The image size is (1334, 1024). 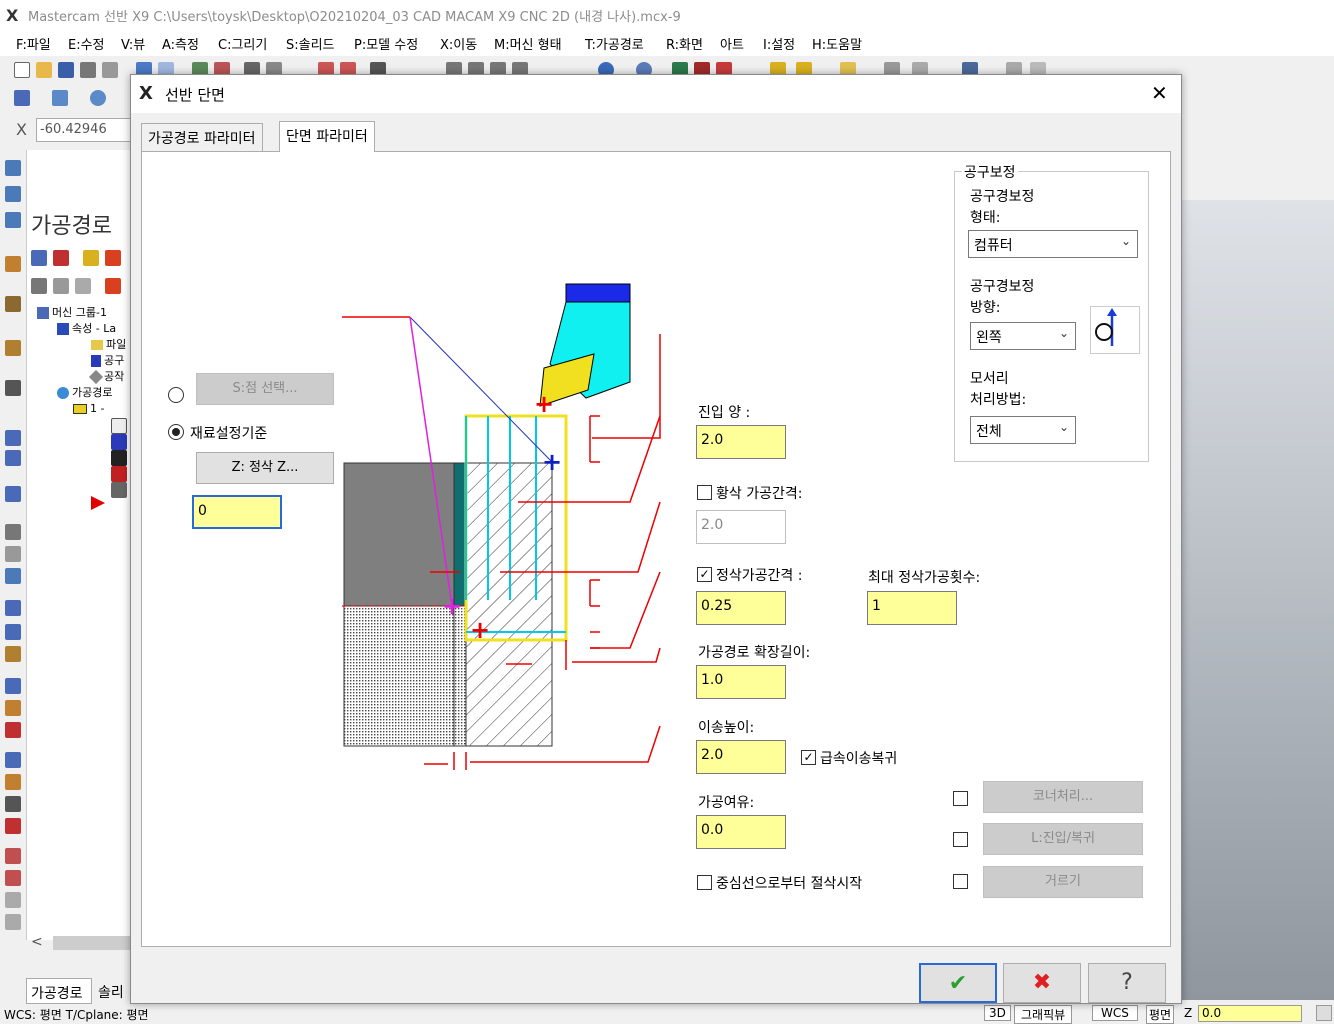 I want to click on lathe-face-icon, so click(x=13, y=194).